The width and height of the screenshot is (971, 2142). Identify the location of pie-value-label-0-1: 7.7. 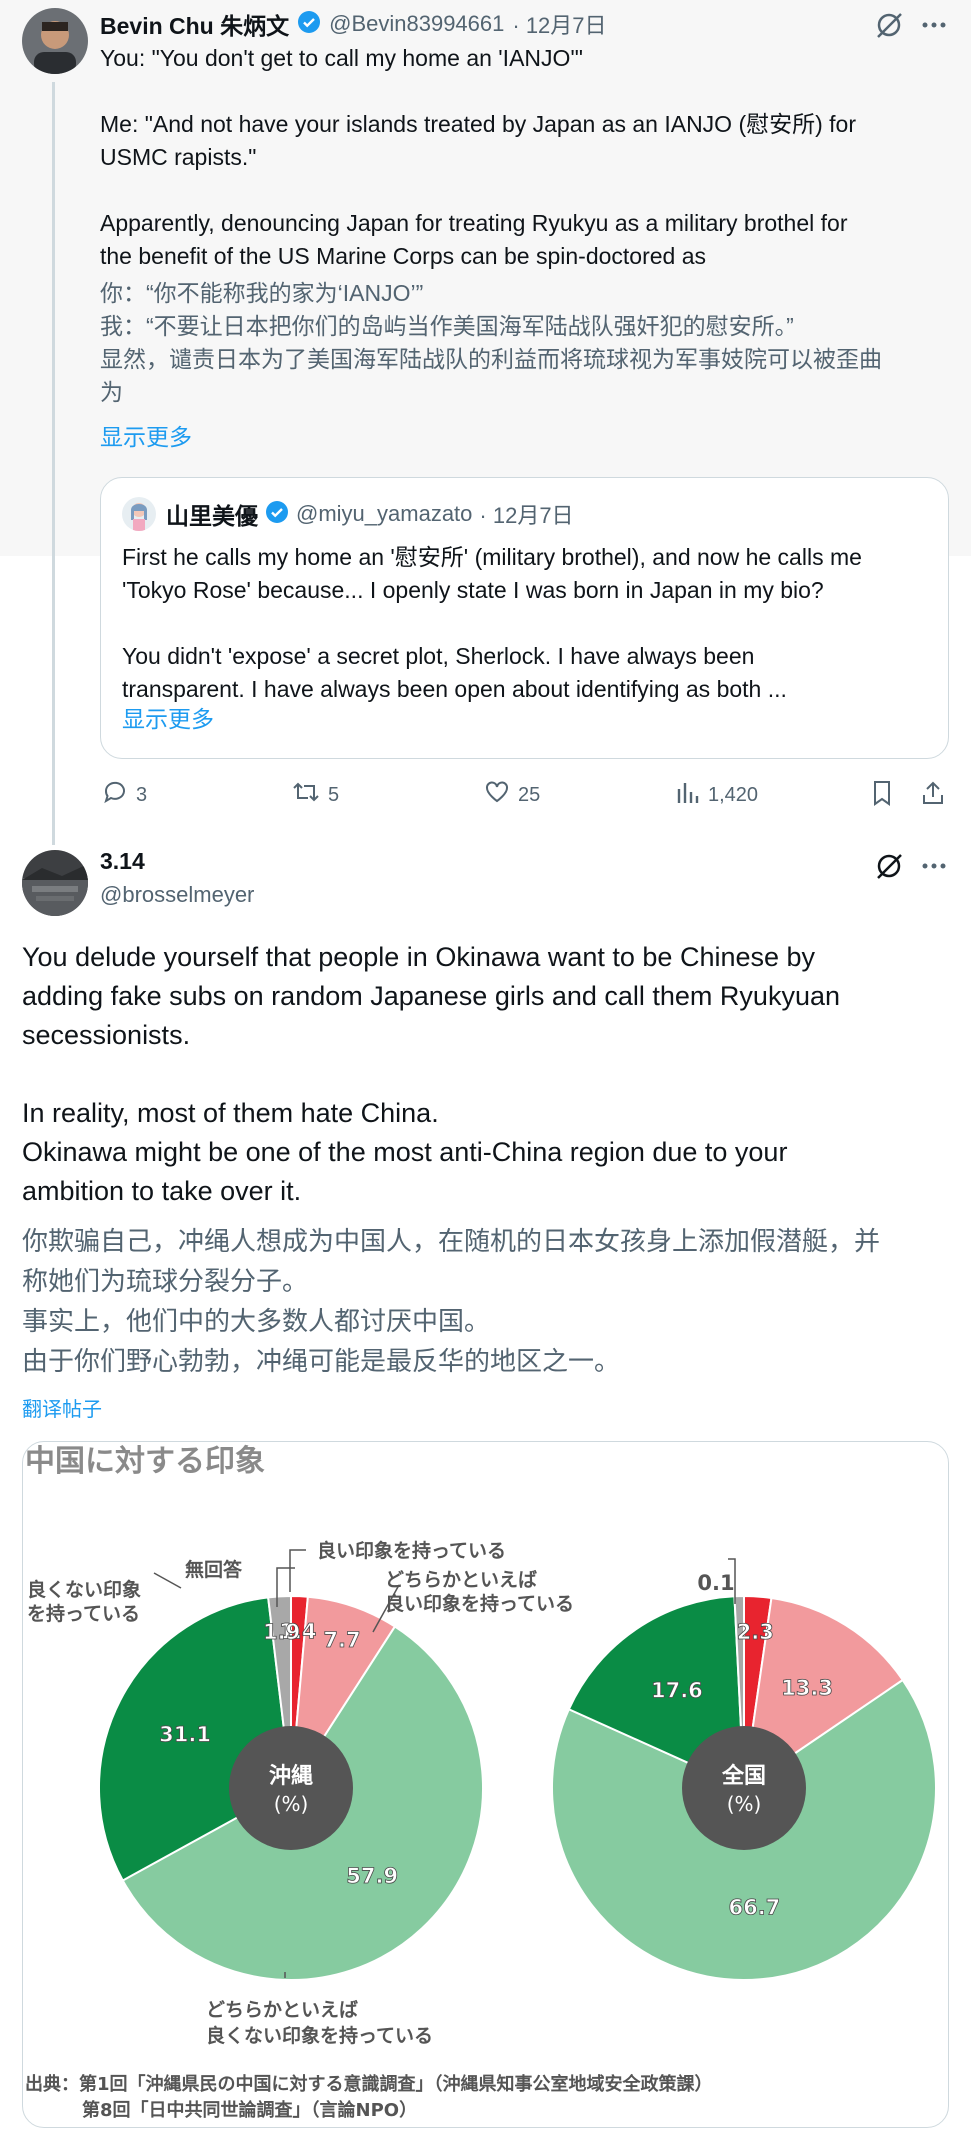
(341, 1640).